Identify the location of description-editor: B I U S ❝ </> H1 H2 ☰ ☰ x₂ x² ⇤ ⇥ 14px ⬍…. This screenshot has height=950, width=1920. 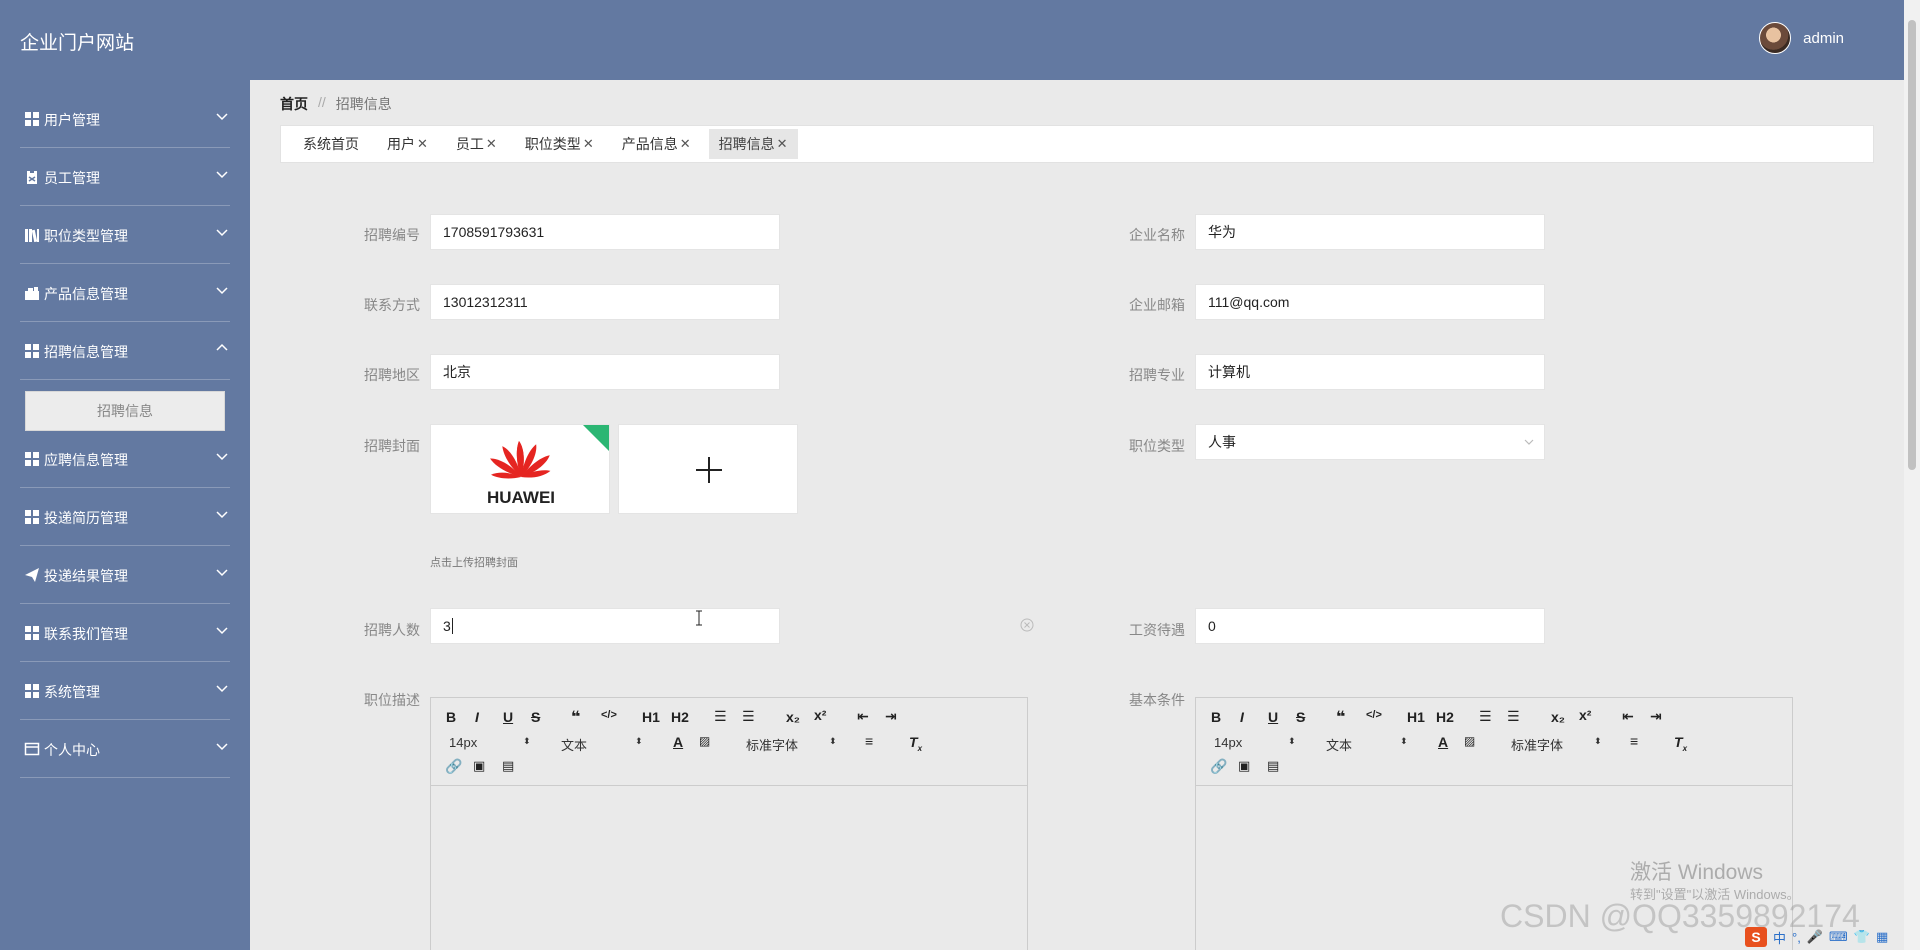
(729, 823).